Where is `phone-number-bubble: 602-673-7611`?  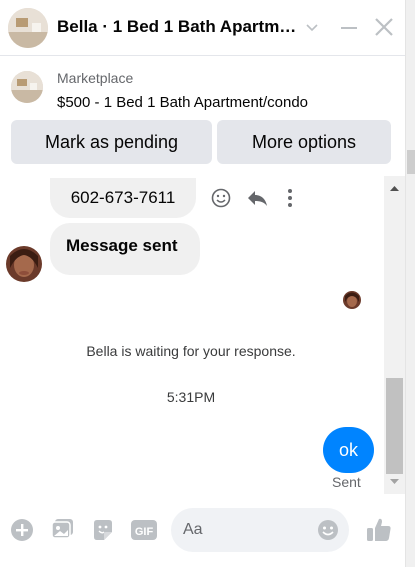 phone-number-bubble: 602-673-7611 is located at coordinates (123, 198).